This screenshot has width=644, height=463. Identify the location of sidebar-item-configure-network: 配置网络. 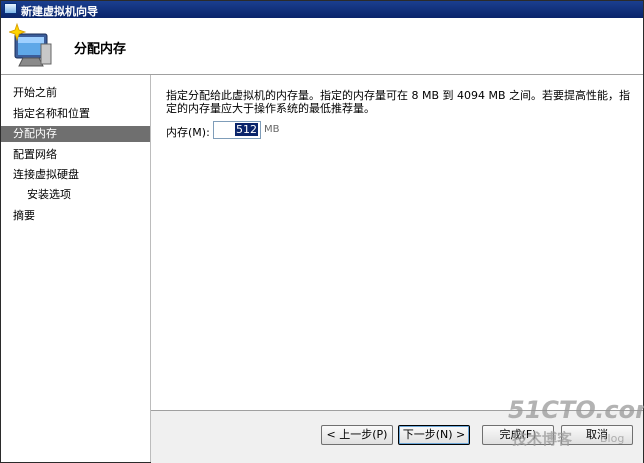
(75, 155).